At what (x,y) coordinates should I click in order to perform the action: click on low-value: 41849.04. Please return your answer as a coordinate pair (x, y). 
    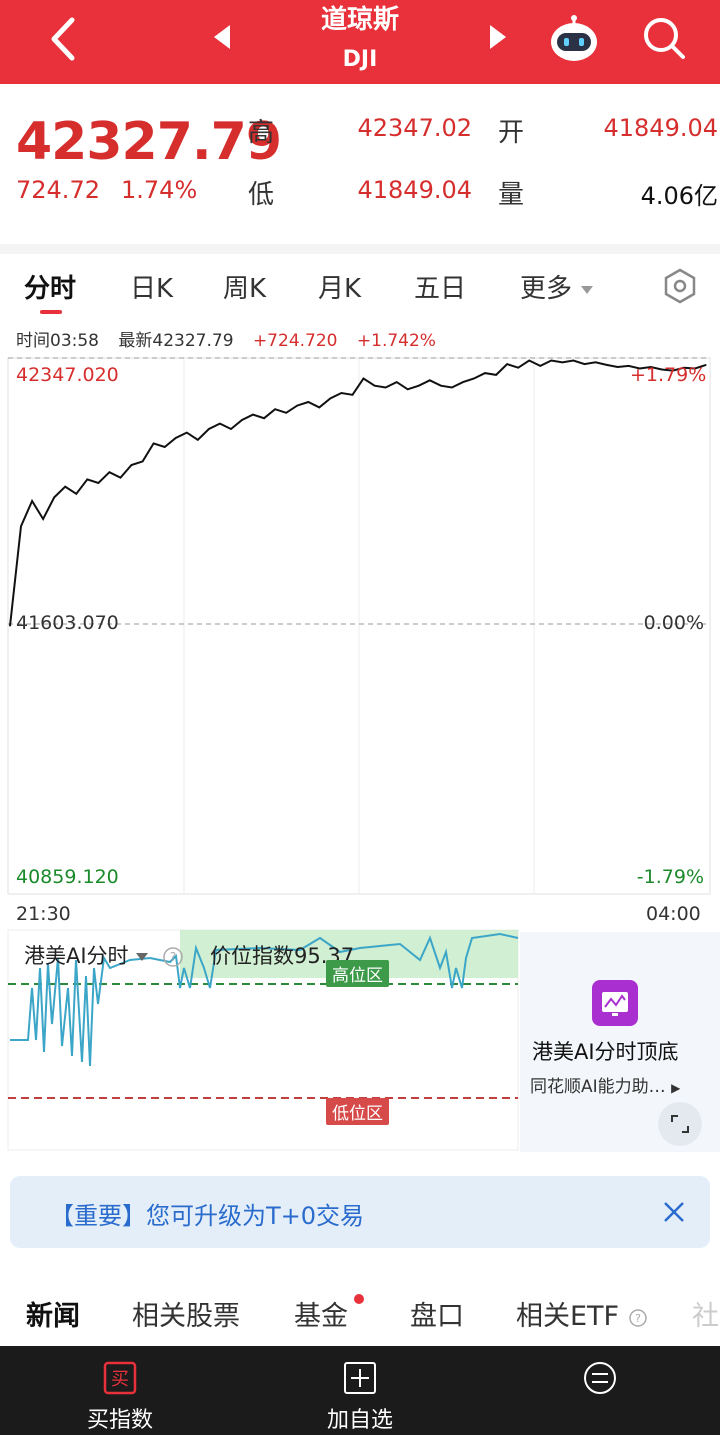
    Looking at the image, I should click on (414, 190).